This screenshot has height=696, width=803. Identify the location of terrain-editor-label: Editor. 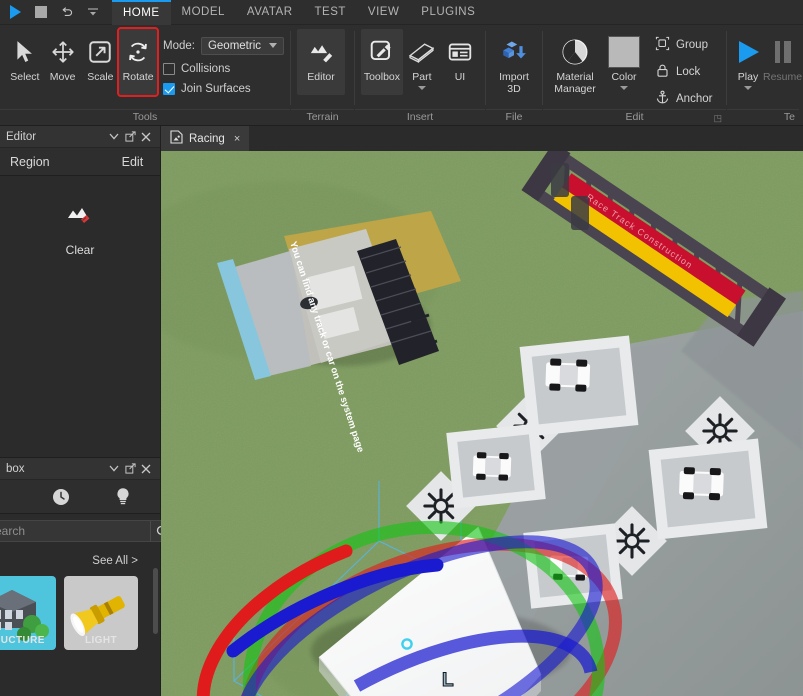
(321, 77).